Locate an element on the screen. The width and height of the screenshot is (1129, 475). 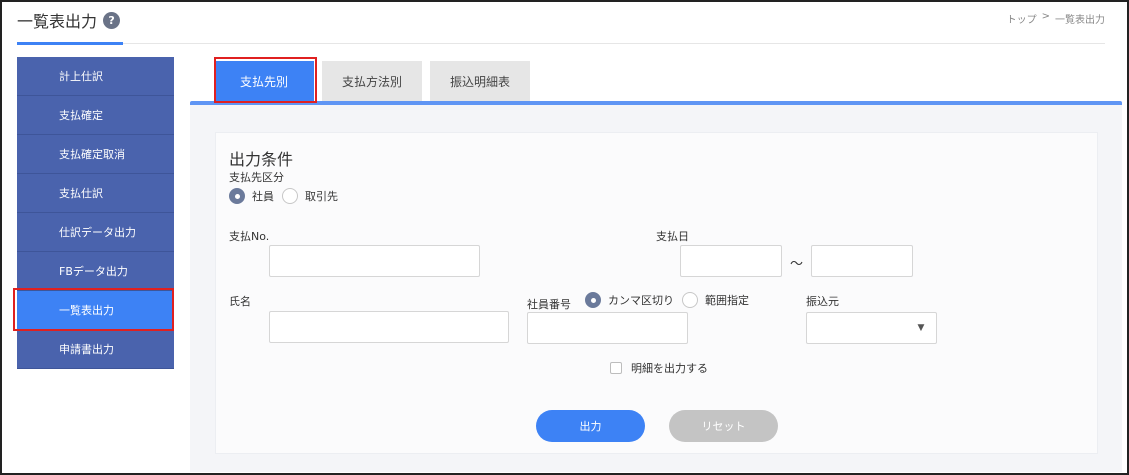
payee-type-label: 支払先区分 is located at coordinates (256, 177).